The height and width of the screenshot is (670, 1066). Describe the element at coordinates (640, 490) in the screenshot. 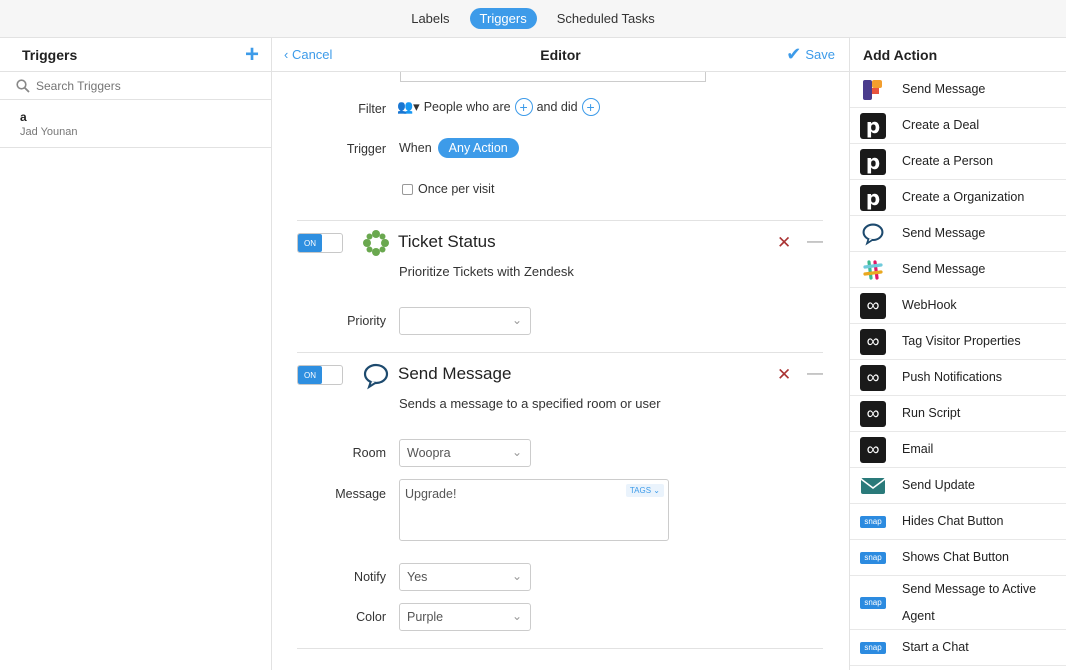

I see `tags-label: TAGS` at that location.